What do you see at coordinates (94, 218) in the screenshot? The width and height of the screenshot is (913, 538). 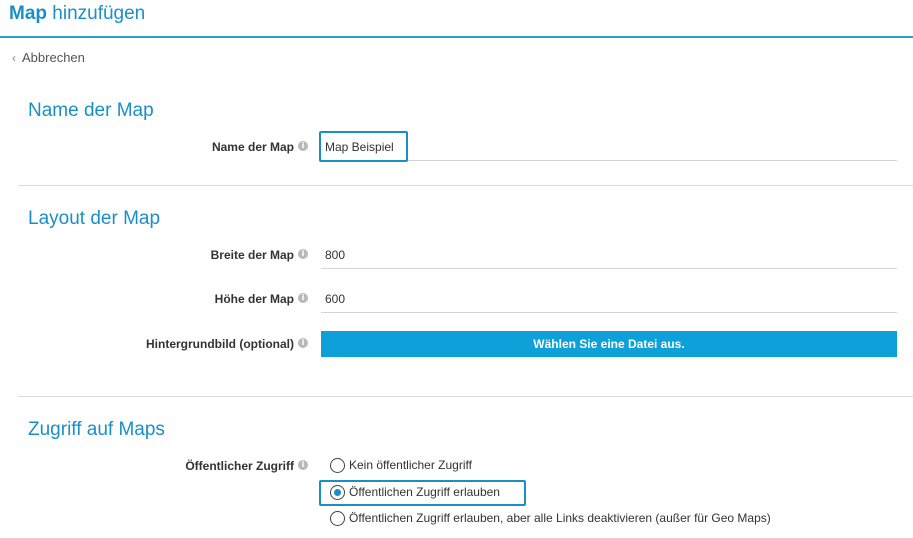 I see `section-title-layout: Layout der Map` at bounding box center [94, 218].